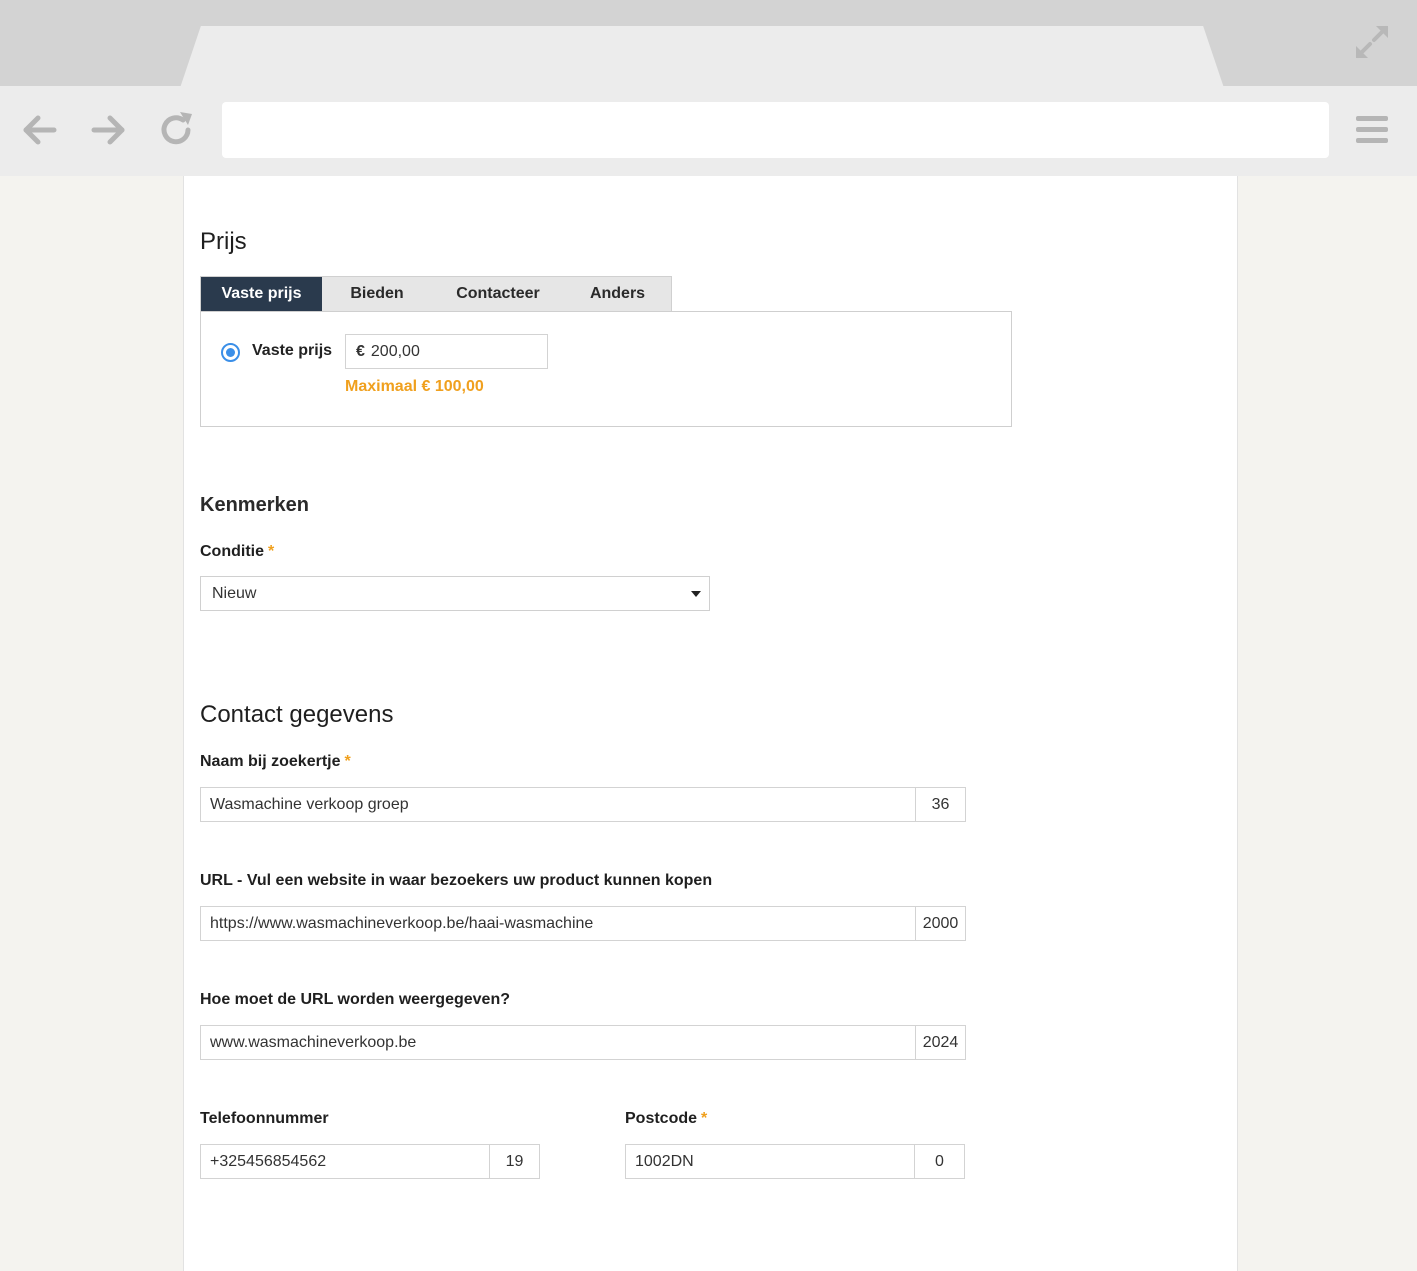  Describe the element at coordinates (264, 1118) in the screenshot. I see `phone-label: Telefoonnummer` at that location.